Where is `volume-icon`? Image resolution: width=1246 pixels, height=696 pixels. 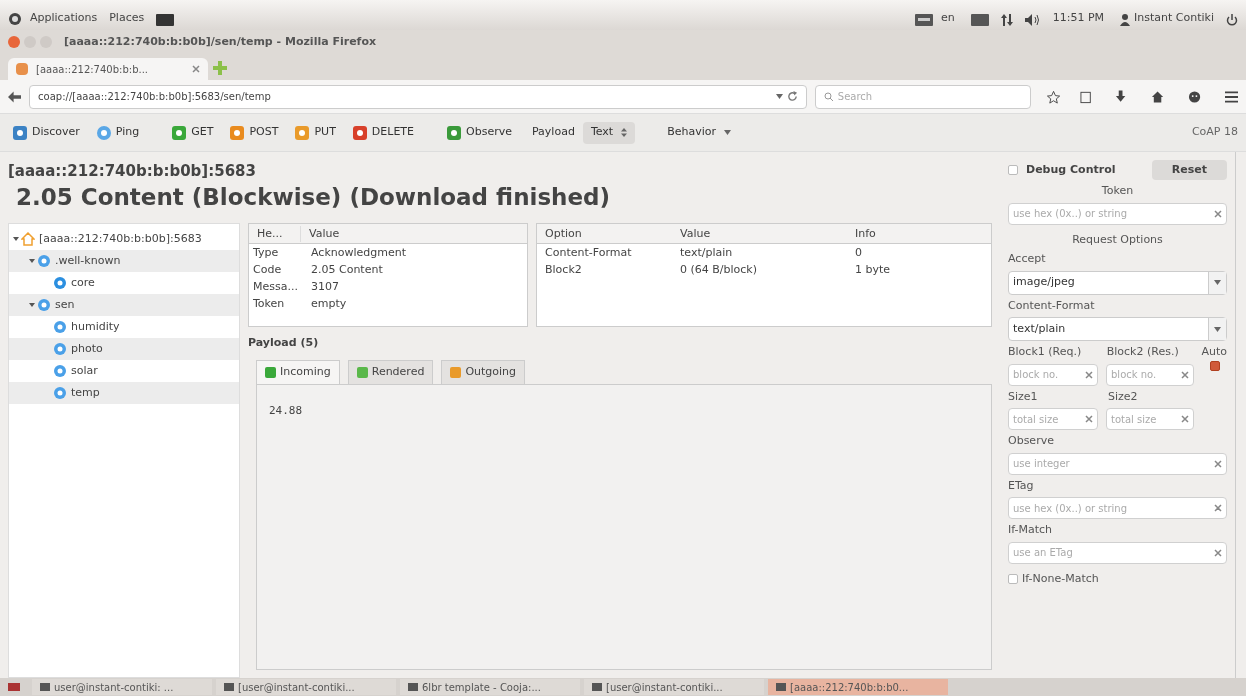
volume-icon is located at coordinates (1032, 20).